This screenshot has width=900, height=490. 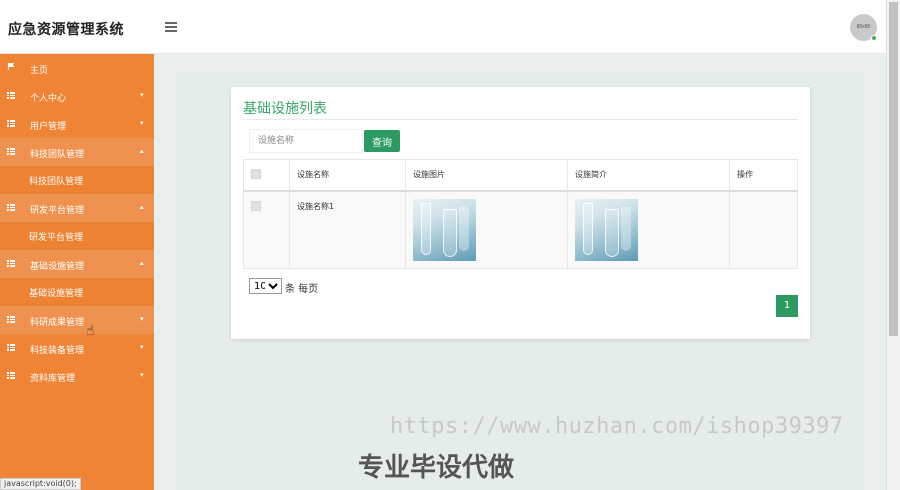 I want to click on avatar: 80x80, so click(x=863, y=27).